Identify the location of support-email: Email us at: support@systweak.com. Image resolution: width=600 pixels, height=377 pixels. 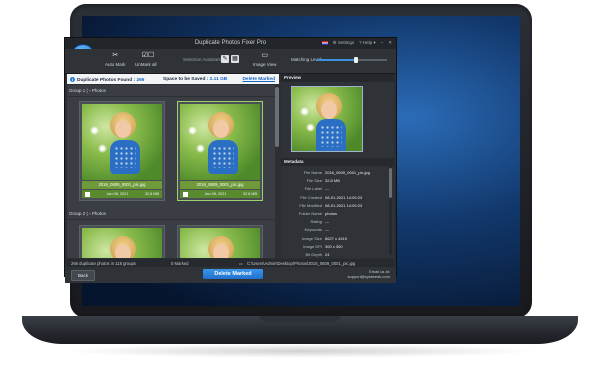
(368, 274).